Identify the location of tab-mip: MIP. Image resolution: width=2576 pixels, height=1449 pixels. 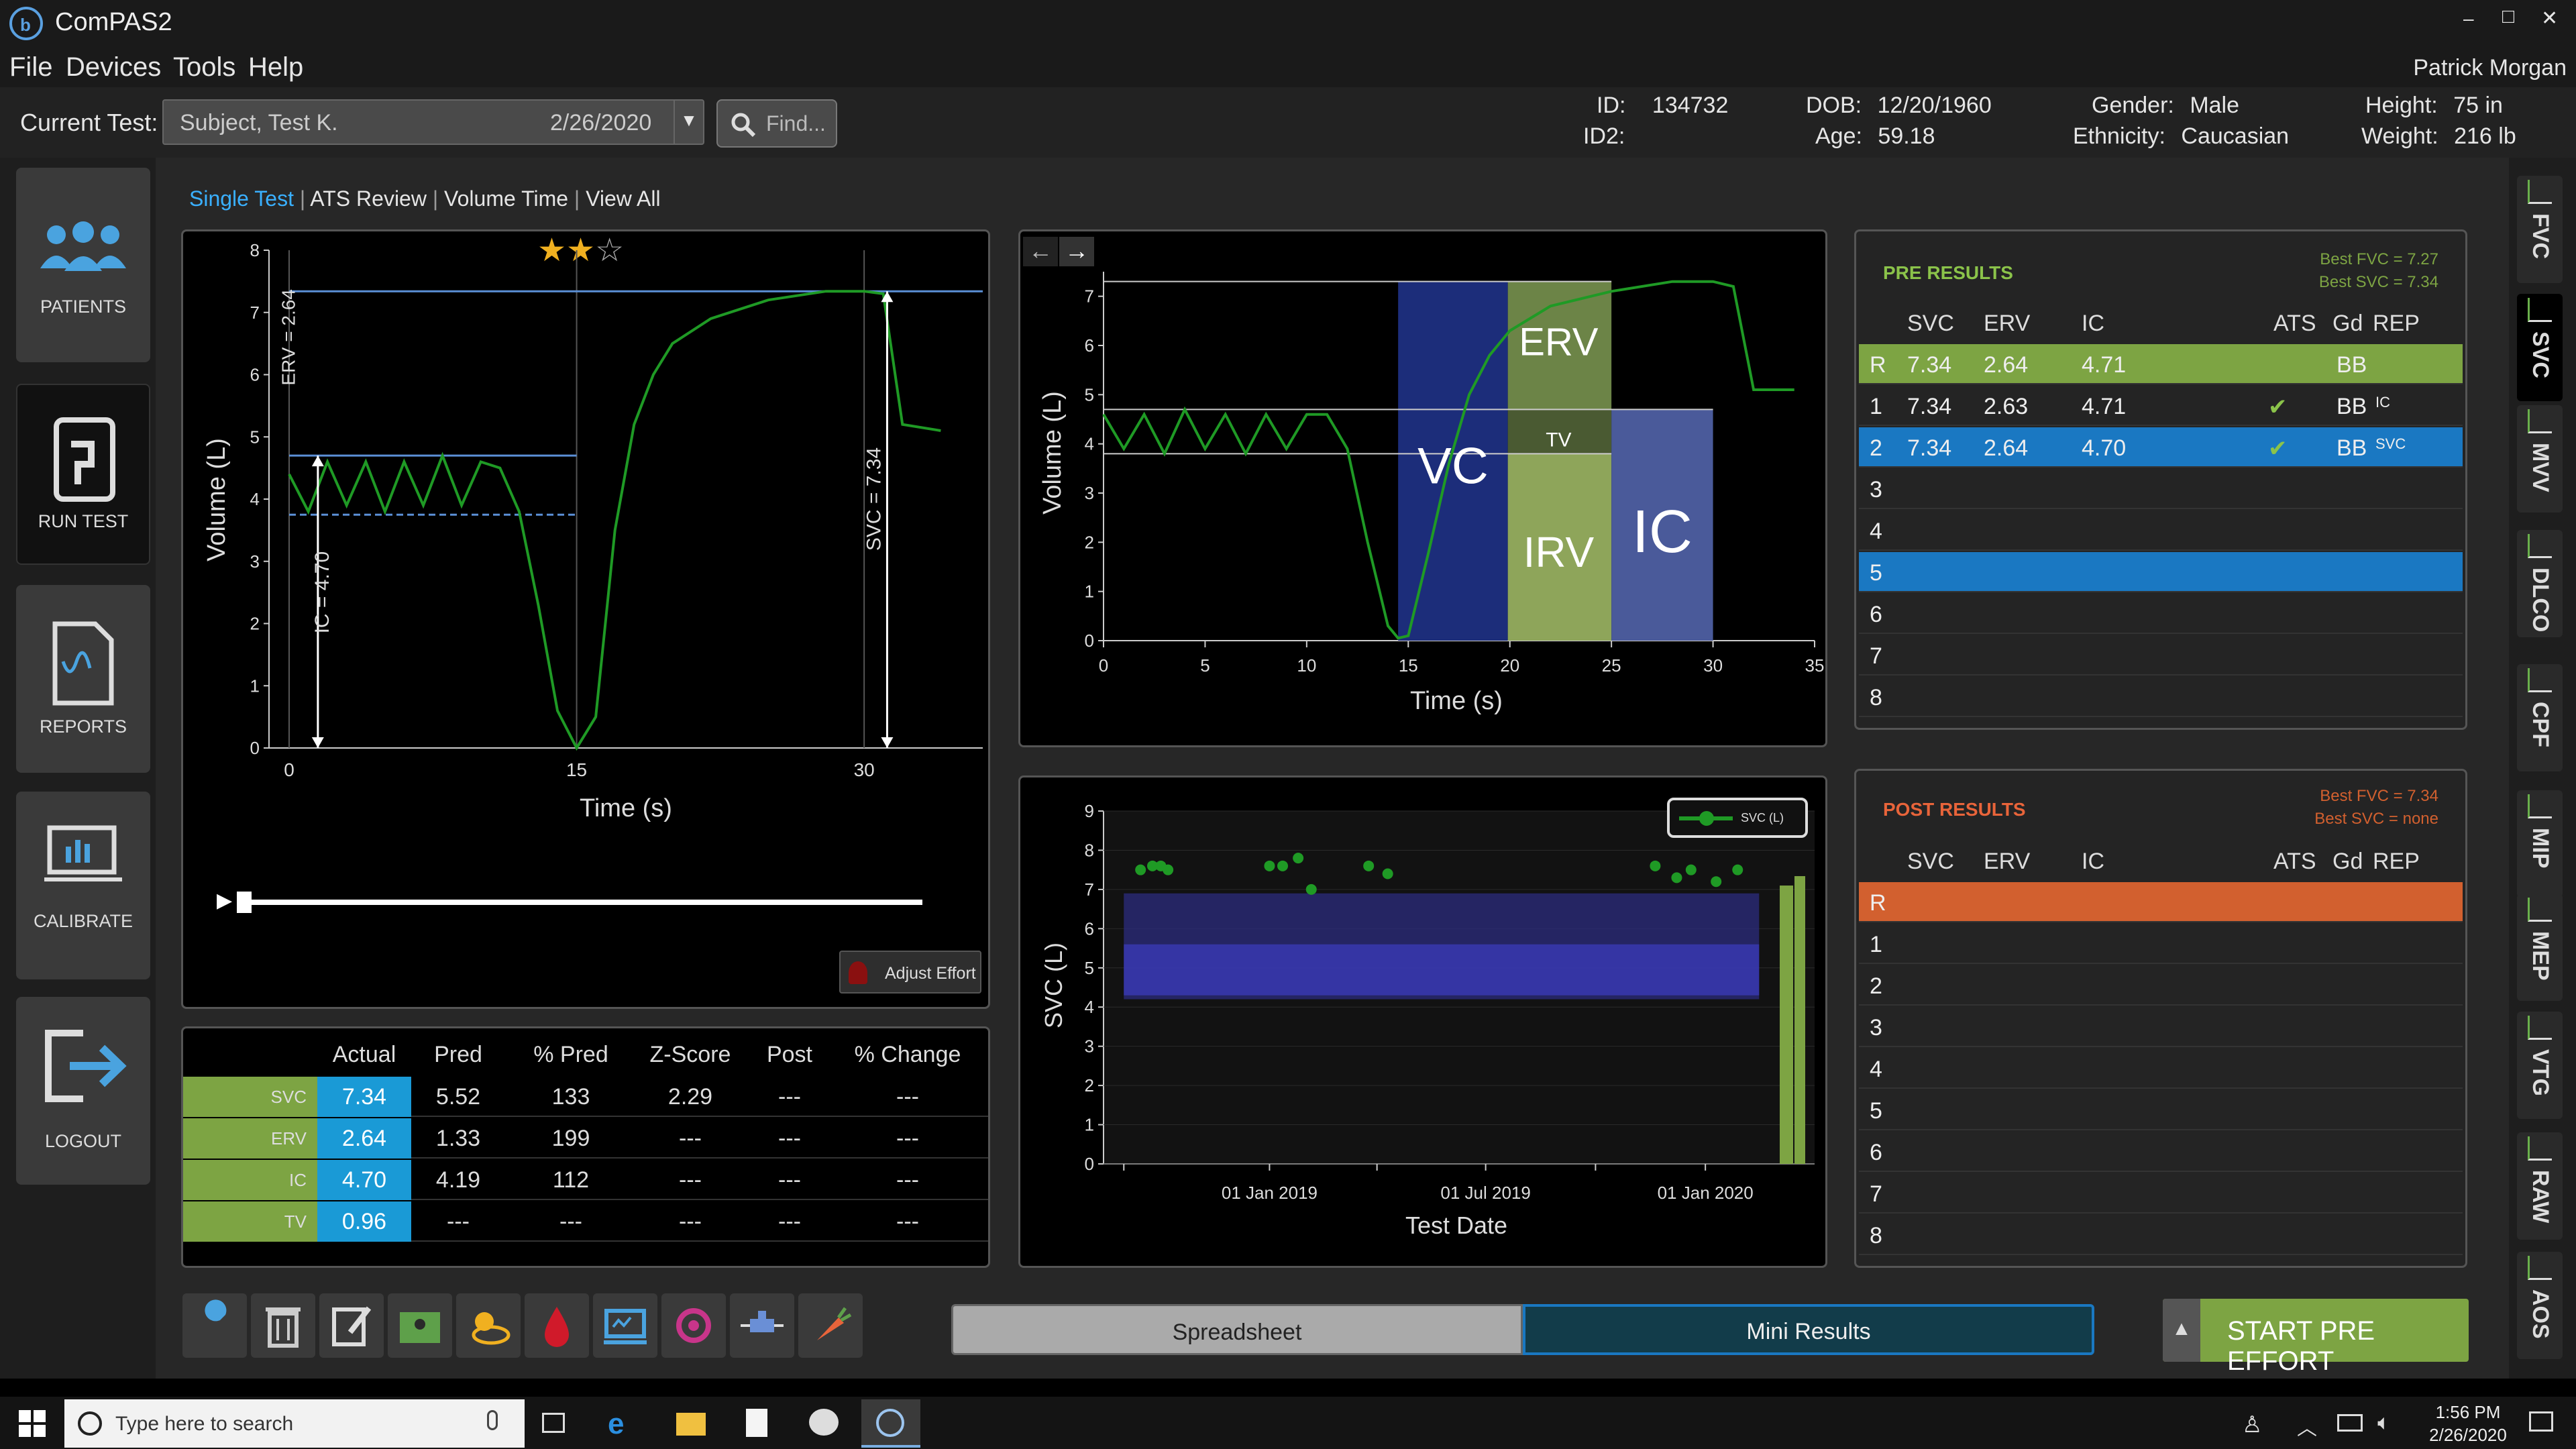
(2540, 844).